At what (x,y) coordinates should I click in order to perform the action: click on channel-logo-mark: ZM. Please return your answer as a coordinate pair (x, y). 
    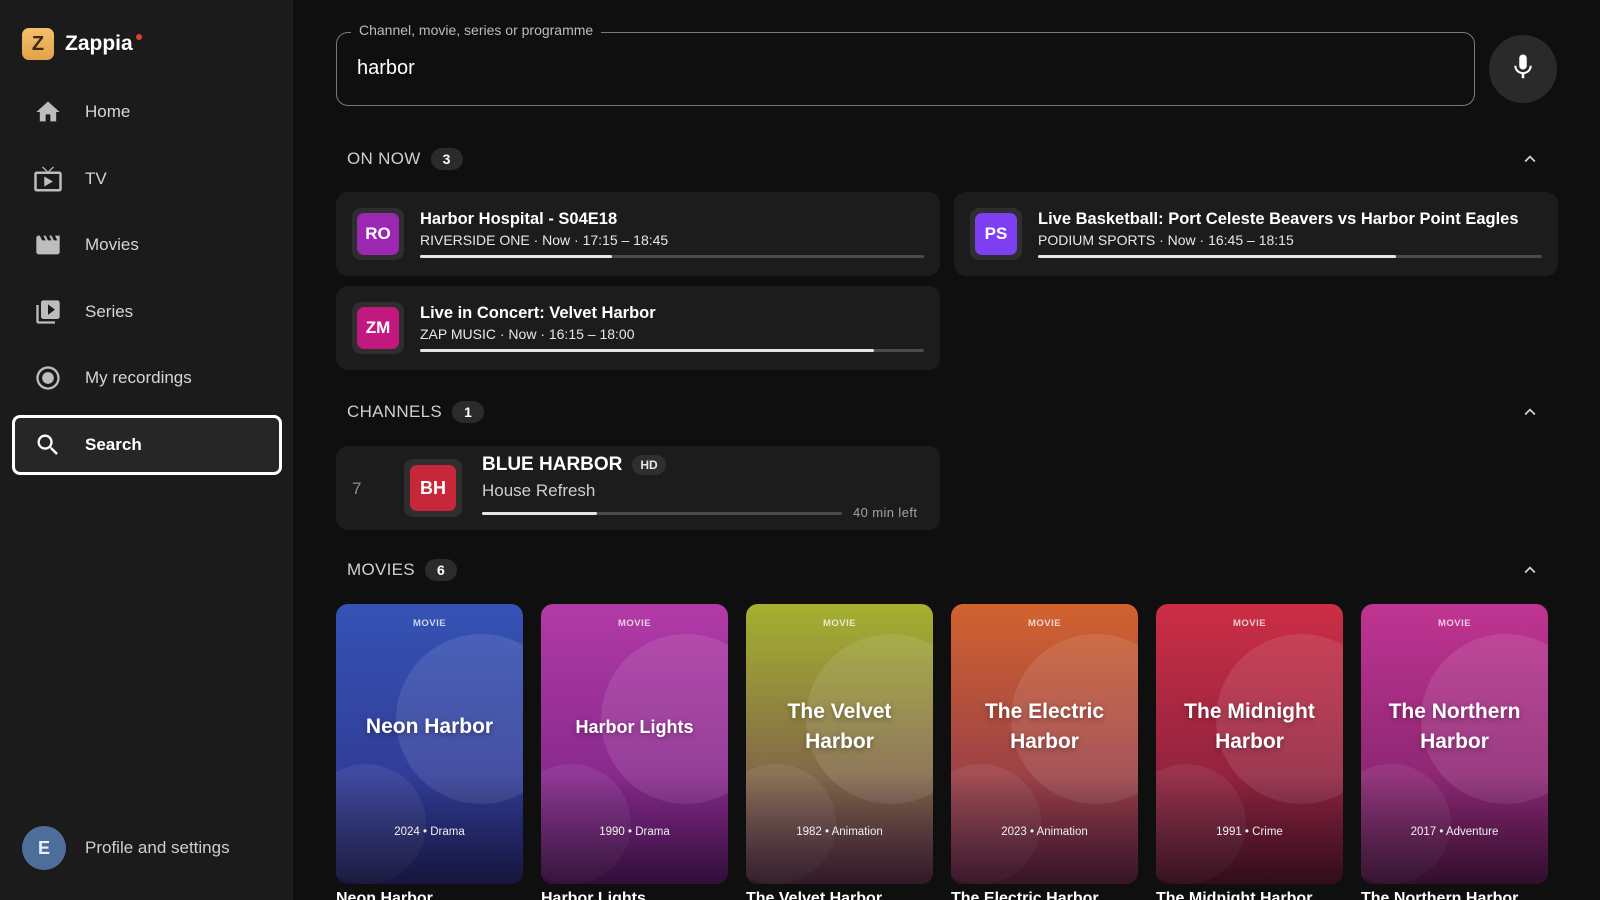
    Looking at the image, I should click on (378, 328).